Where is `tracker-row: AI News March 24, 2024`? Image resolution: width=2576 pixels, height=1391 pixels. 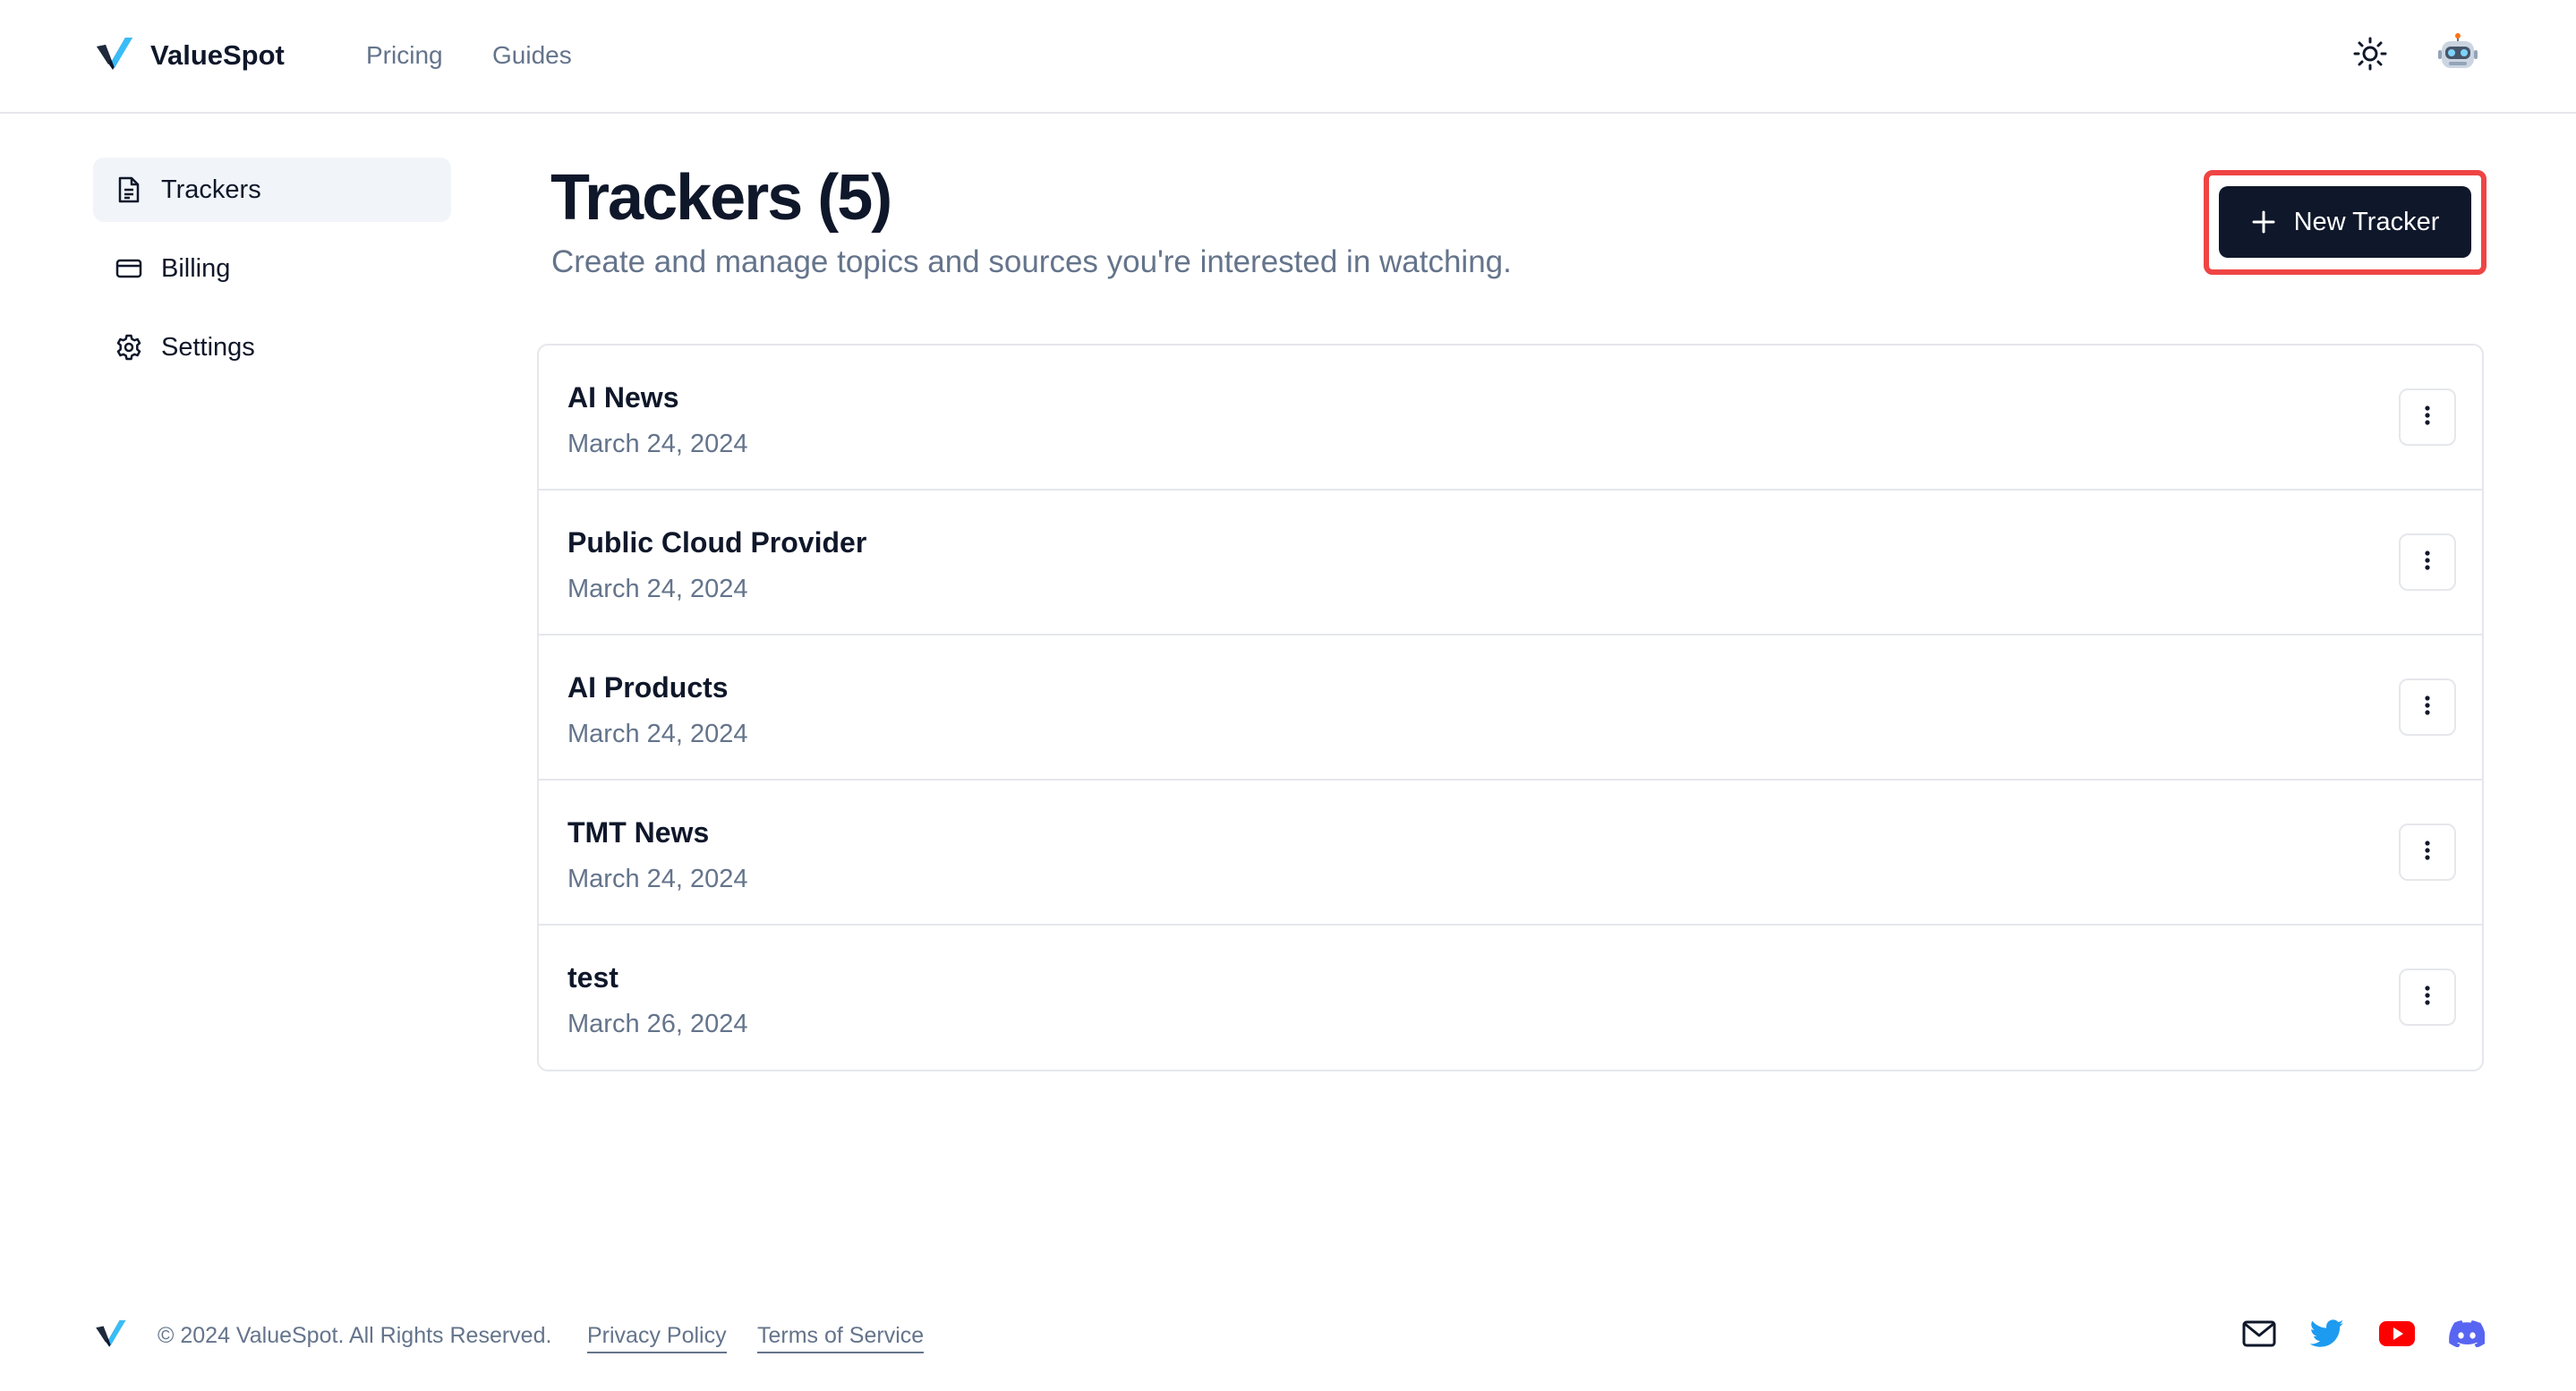
tracker-row: AI News March 24, 2024 is located at coordinates (1510, 419).